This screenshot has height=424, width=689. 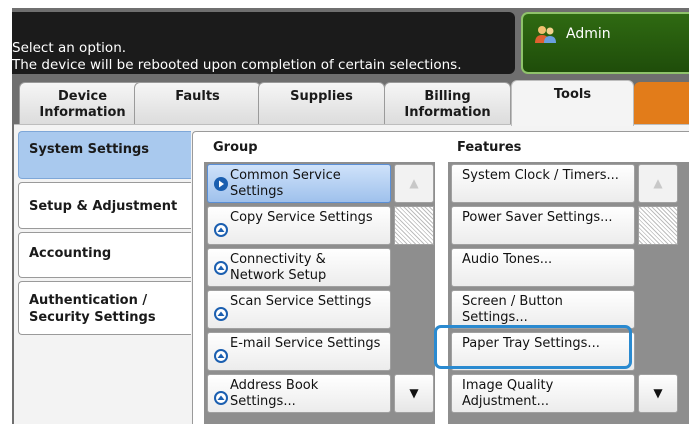 I want to click on sidebar-item-label: Accounting, so click(x=70, y=253).